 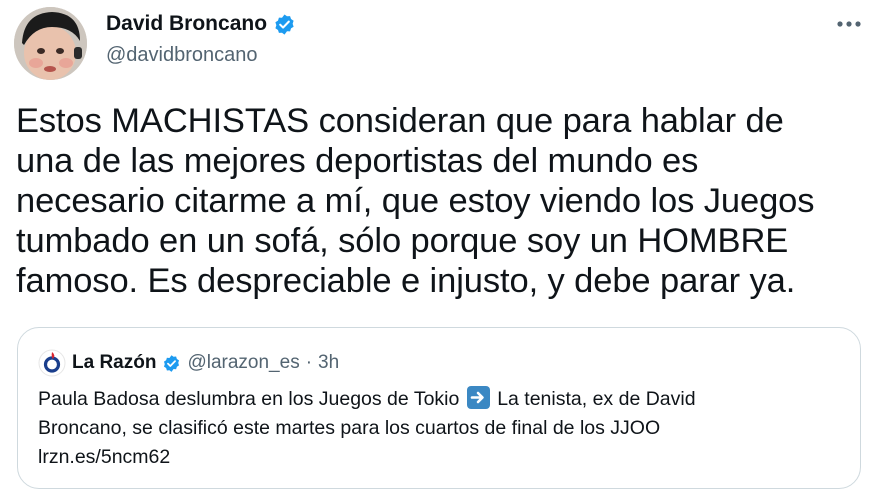 What do you see at coordinates (52, 363) in the screenshot?
I see `larazon-logo-icon` at bounding box center [52, 363].